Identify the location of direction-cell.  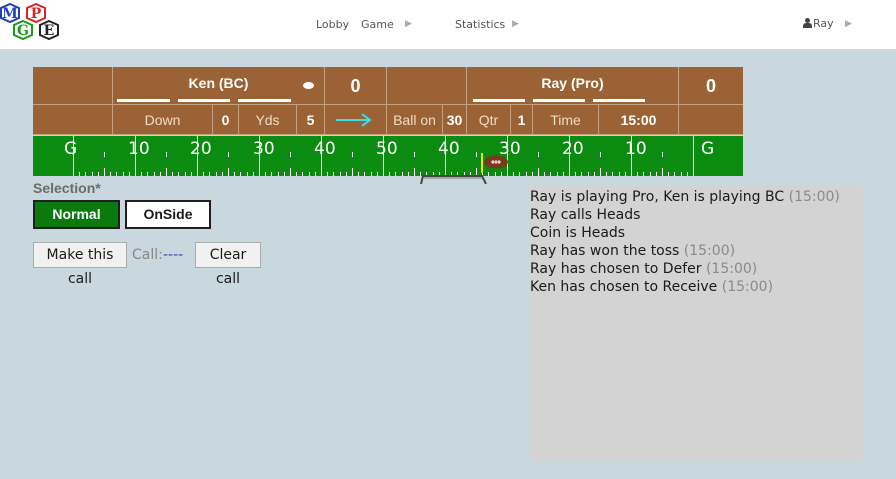
(356, 120).